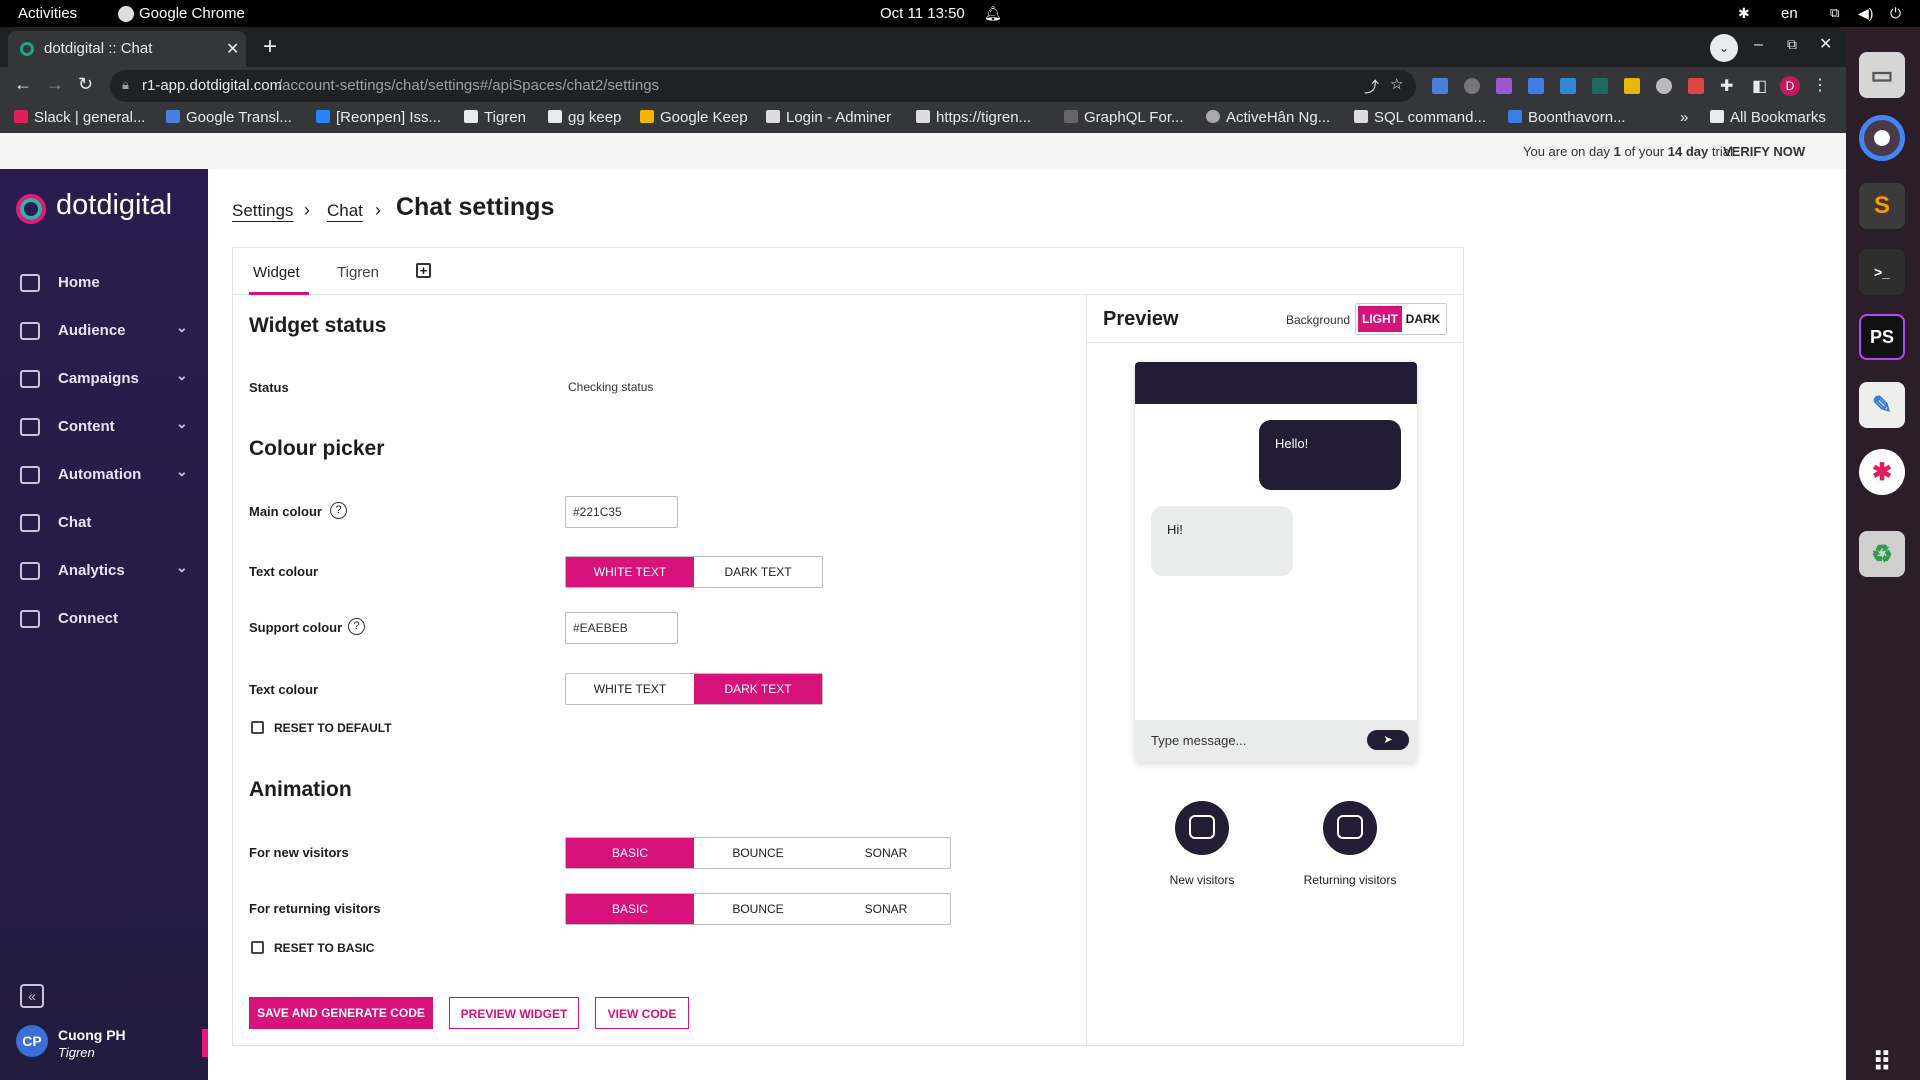 The width and height of the screenshot is (1920, 1080). What do you see at coordinates (1696, 86) in the screenshot?
I see `color-extension-icon` at bounding box center [1696, 86].